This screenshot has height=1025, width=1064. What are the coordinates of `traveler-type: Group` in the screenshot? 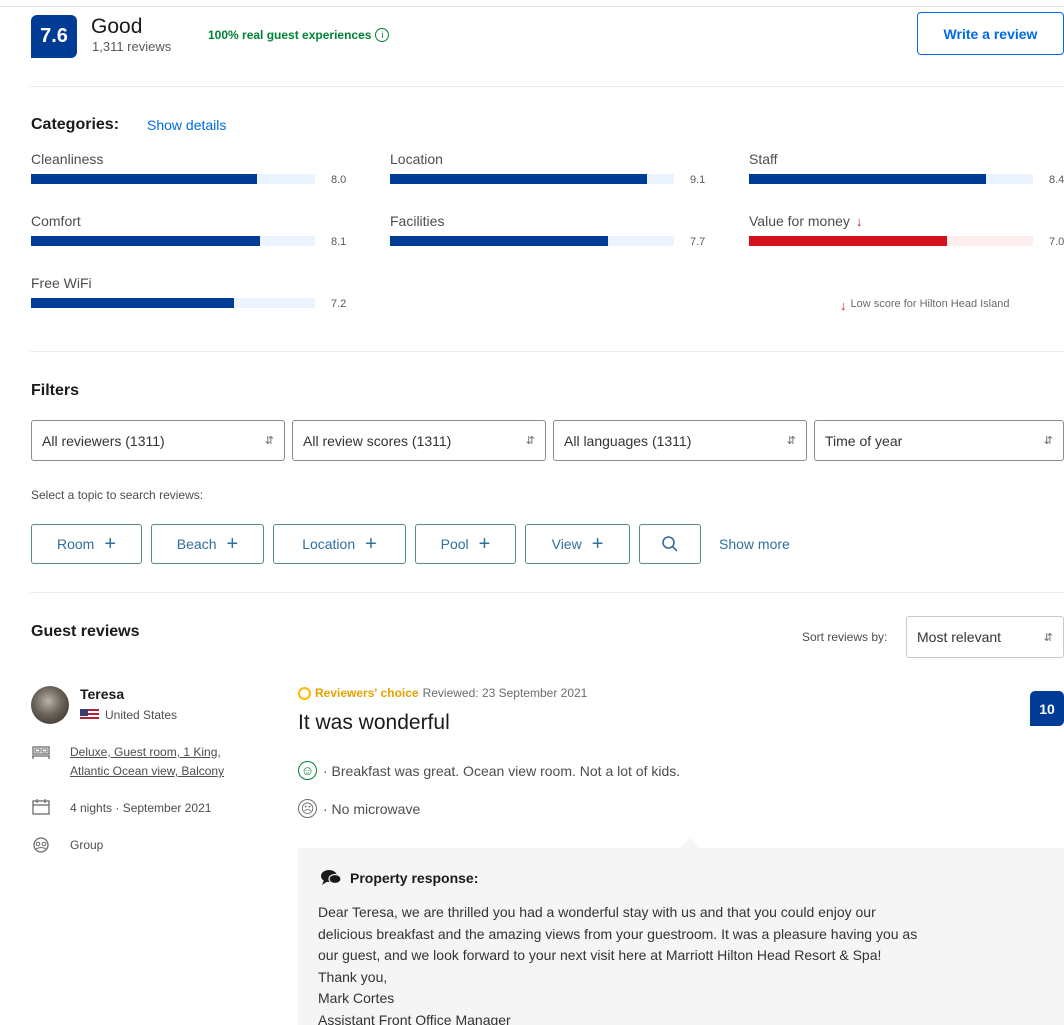 It's located at (87, 845).